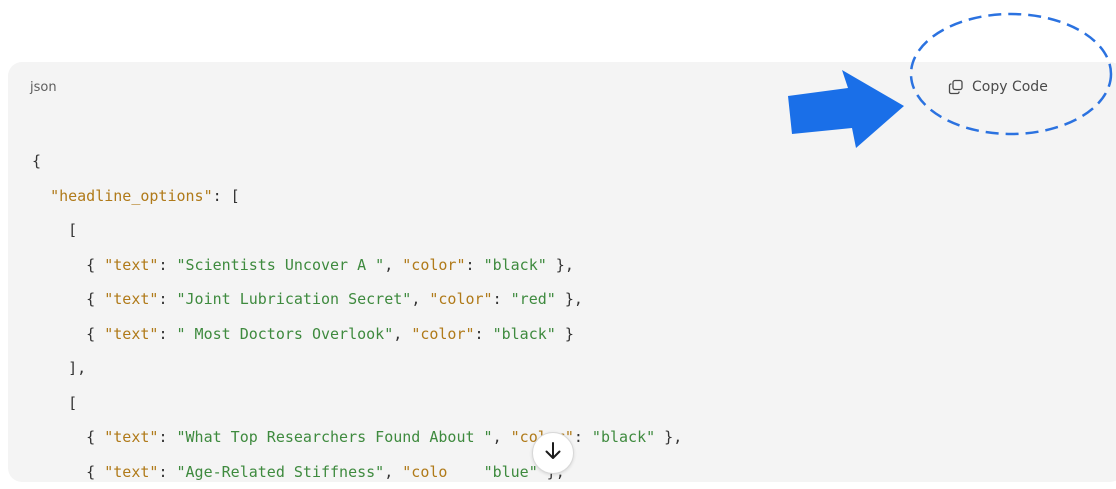 This screenshot has width=1116, height=489. What do you see at coordinates (59, 368) in the screenshot?
I see `code-token: ],` at bounding box center [59, 368].